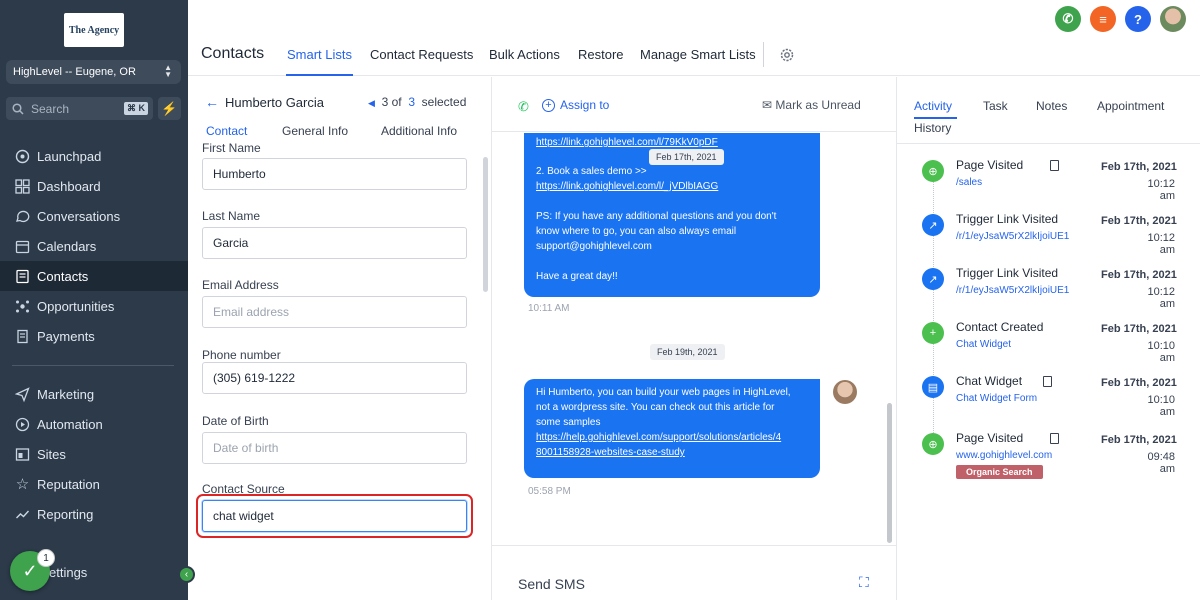  Describe the element at coordinates (864, 582) in the screenshot. I see `expand-icon: ⛶` at that location.